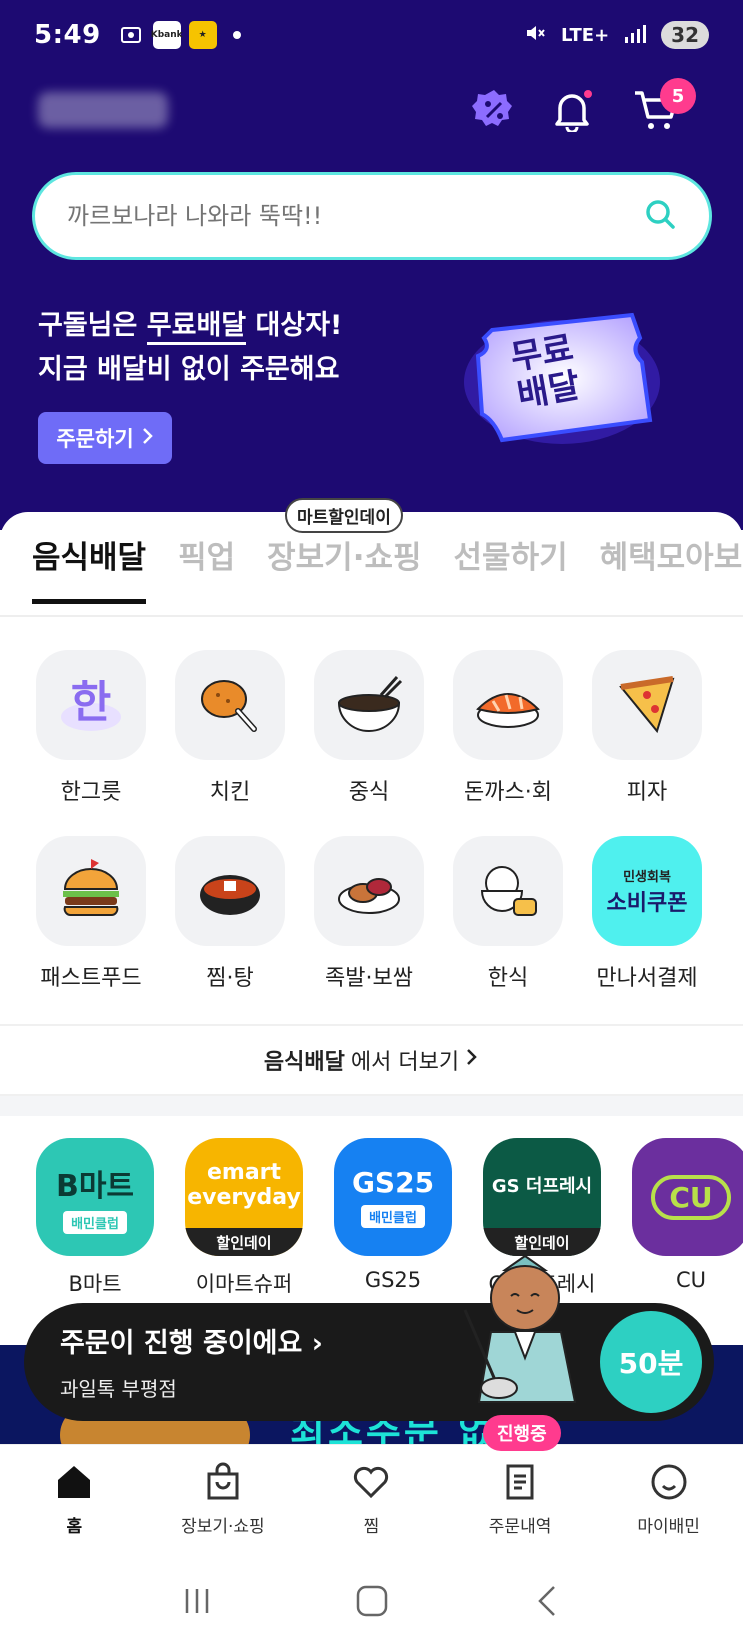  I want to click on cart-count-badge: 5, so click(678, 96).